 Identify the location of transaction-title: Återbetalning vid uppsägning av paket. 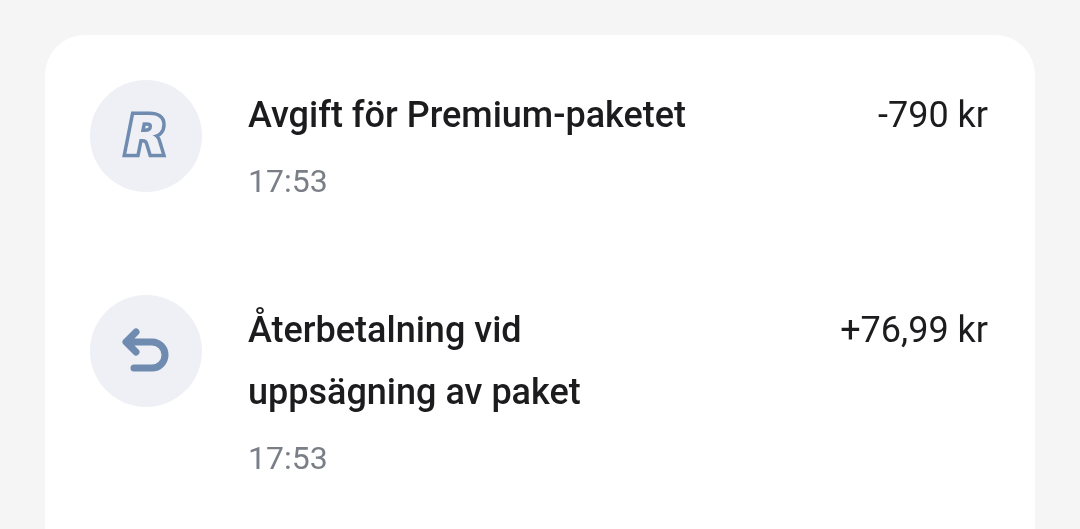
(415, 360).